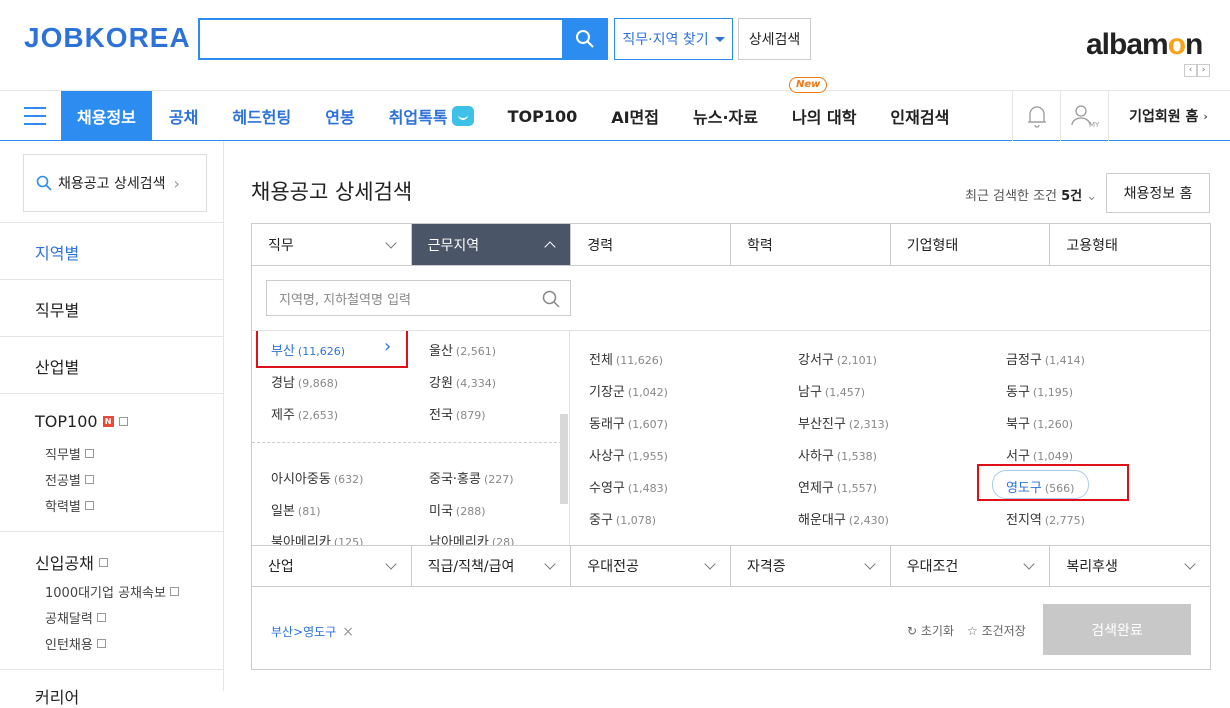  What do you see at coordinates (1158, 193) in the screenshot?
I see `jobs-home-button: 채용정보 홈` at bounding box center [1158, 193].